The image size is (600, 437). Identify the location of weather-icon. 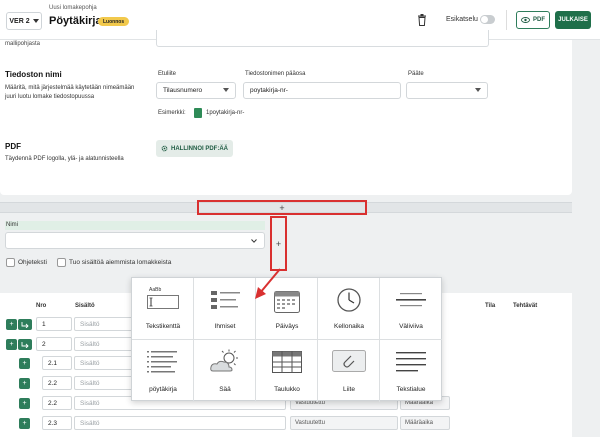
(224, 360).